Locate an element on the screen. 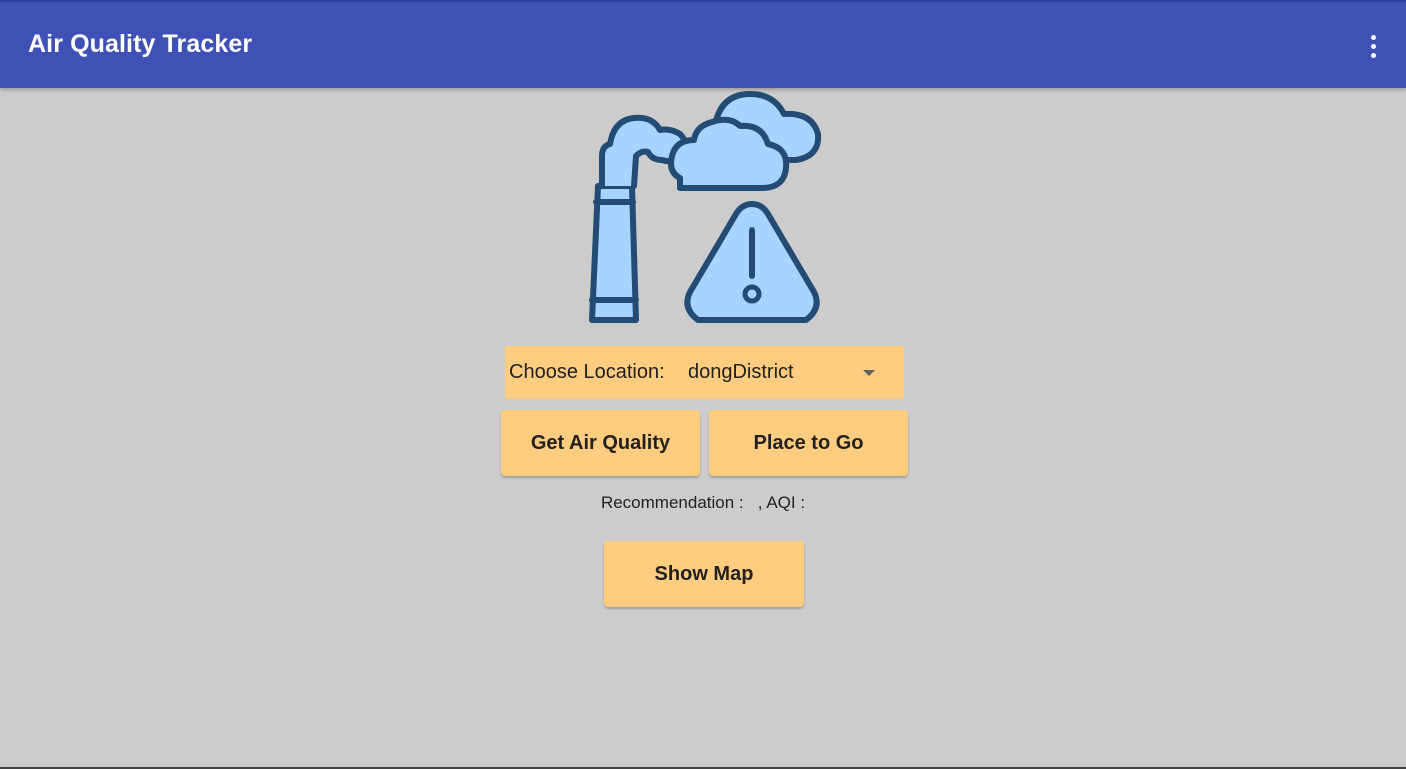  show-map-button: Show Map is located at coordinates (704, 574).